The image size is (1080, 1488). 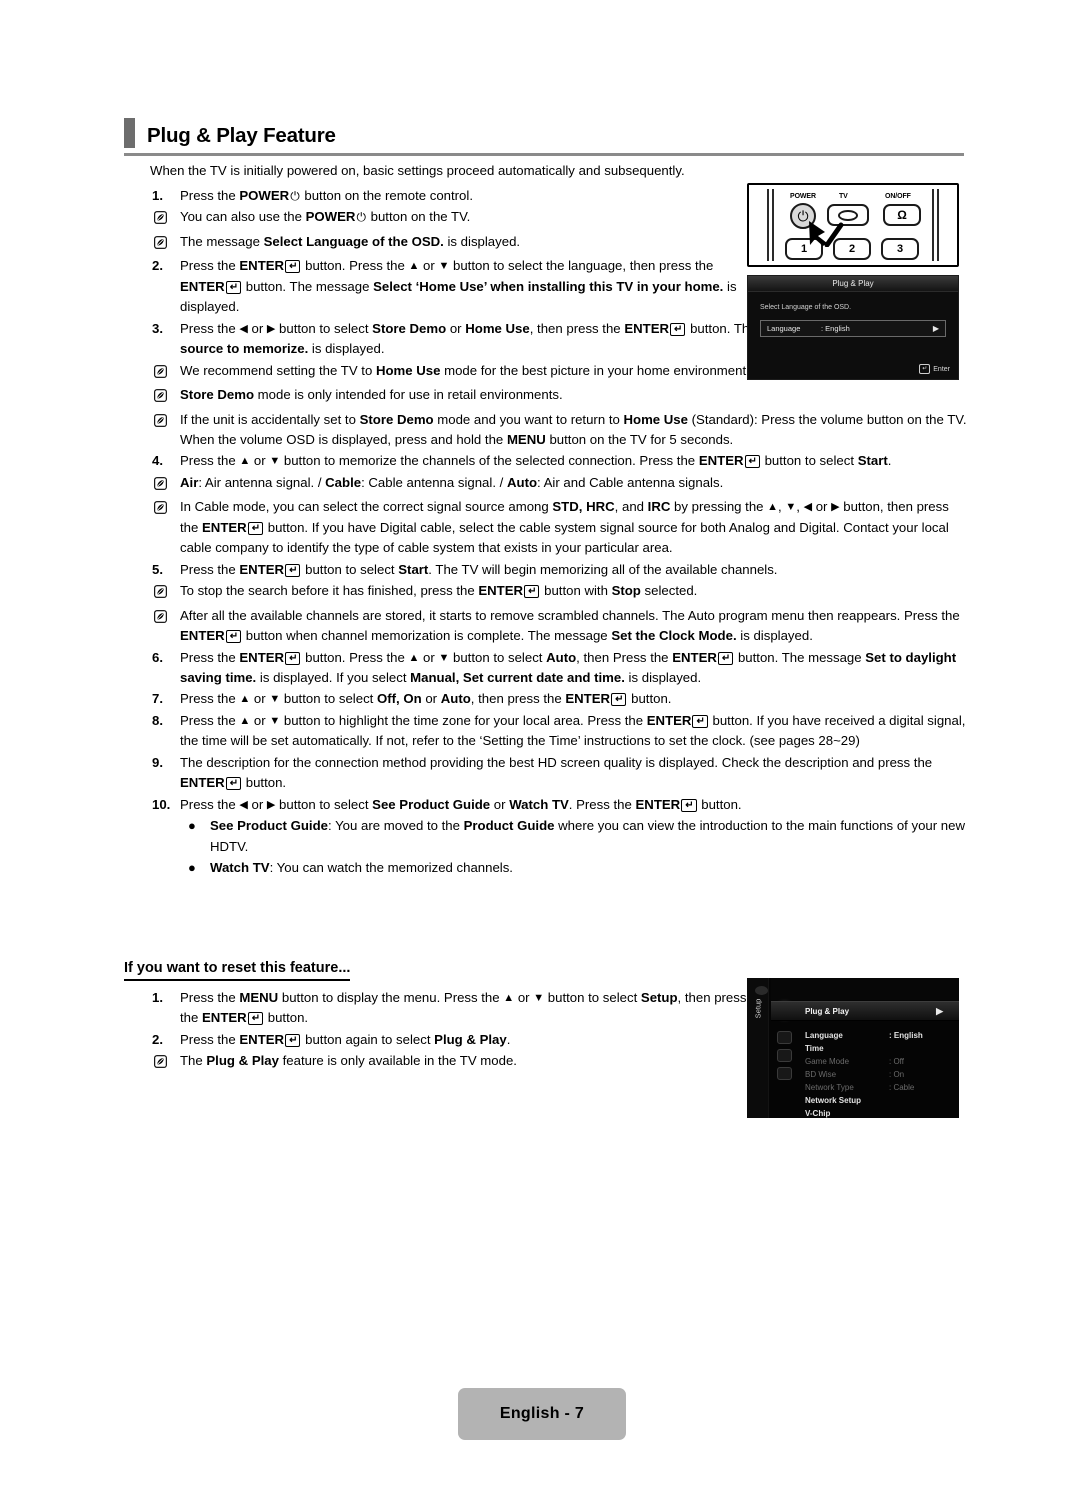 I want to click on osd-setup-item-value: : Cable, so click(x=902, y=1087).